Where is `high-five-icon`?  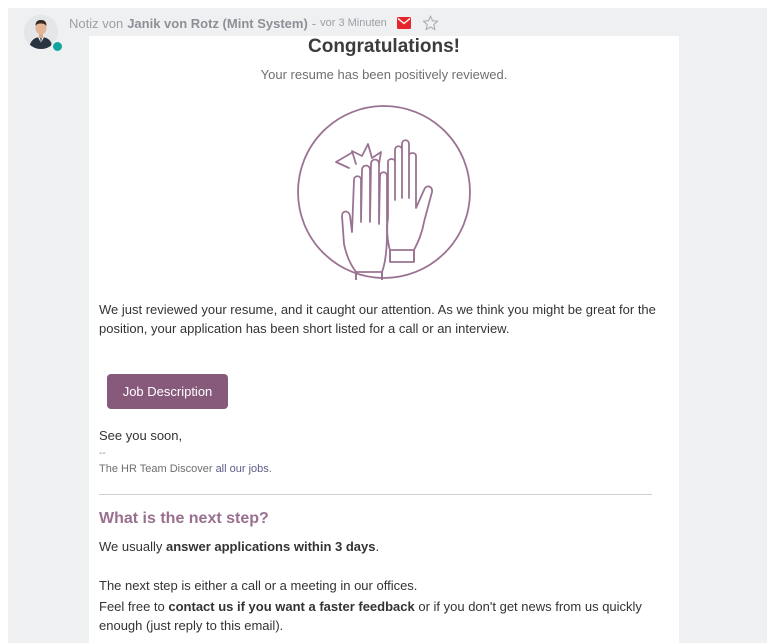
high-five-icon is located at coordinates (384, 194).